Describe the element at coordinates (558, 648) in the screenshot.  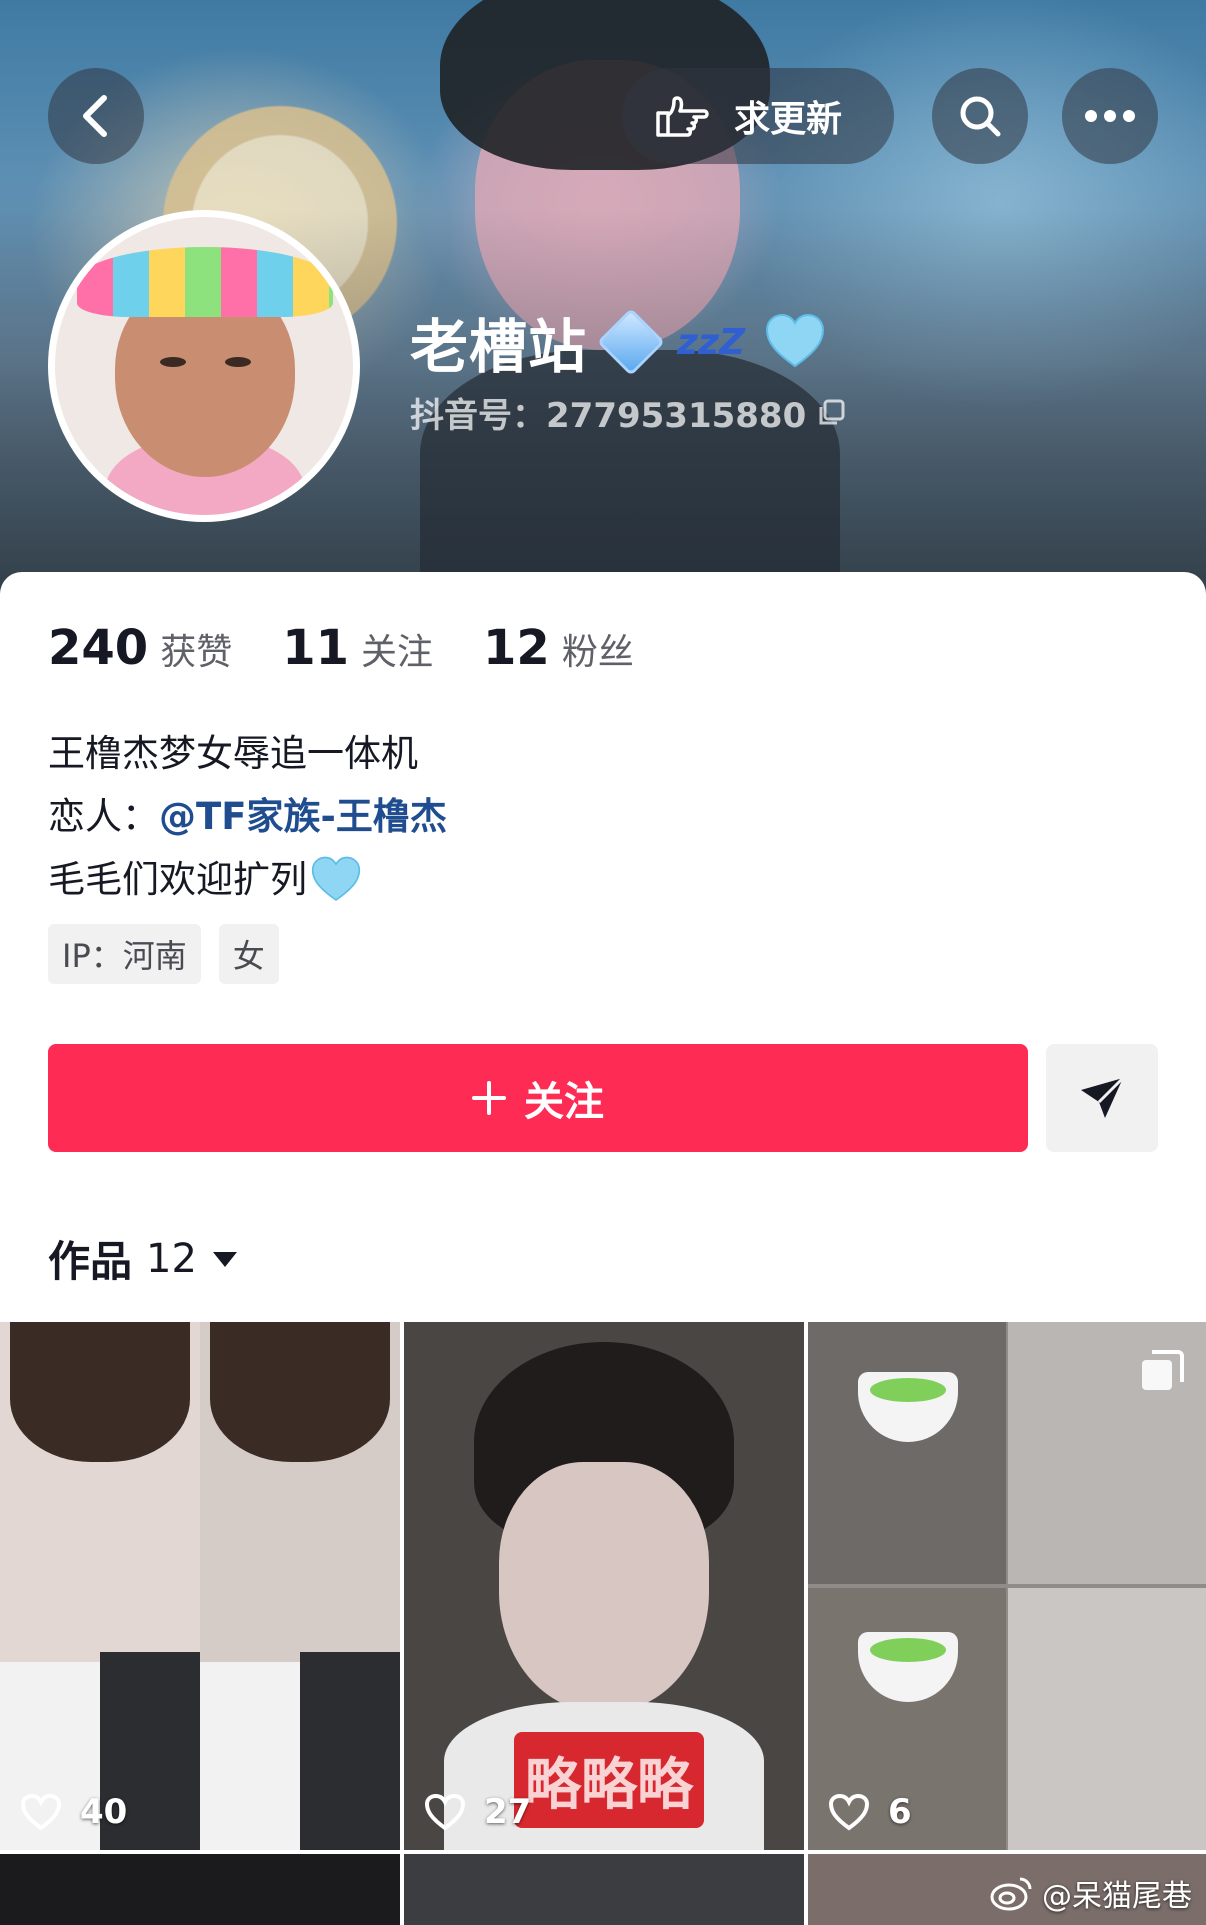
I see `stat-followers: 12 粉丝` at that location.